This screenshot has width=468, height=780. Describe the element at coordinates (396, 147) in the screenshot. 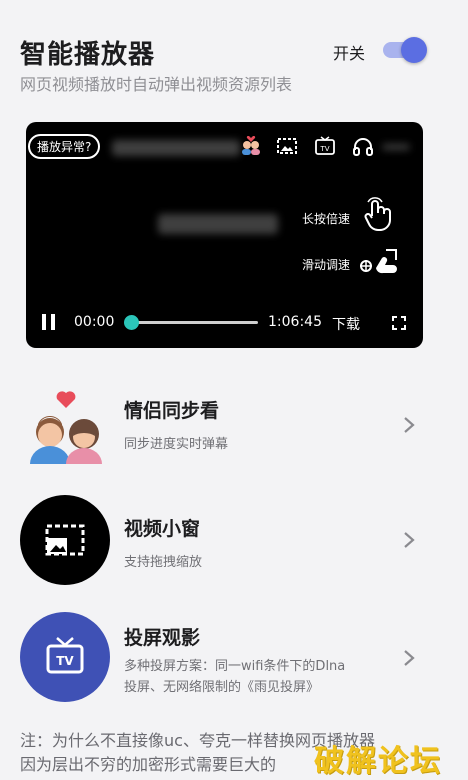

I see `blurred-status` at that location.